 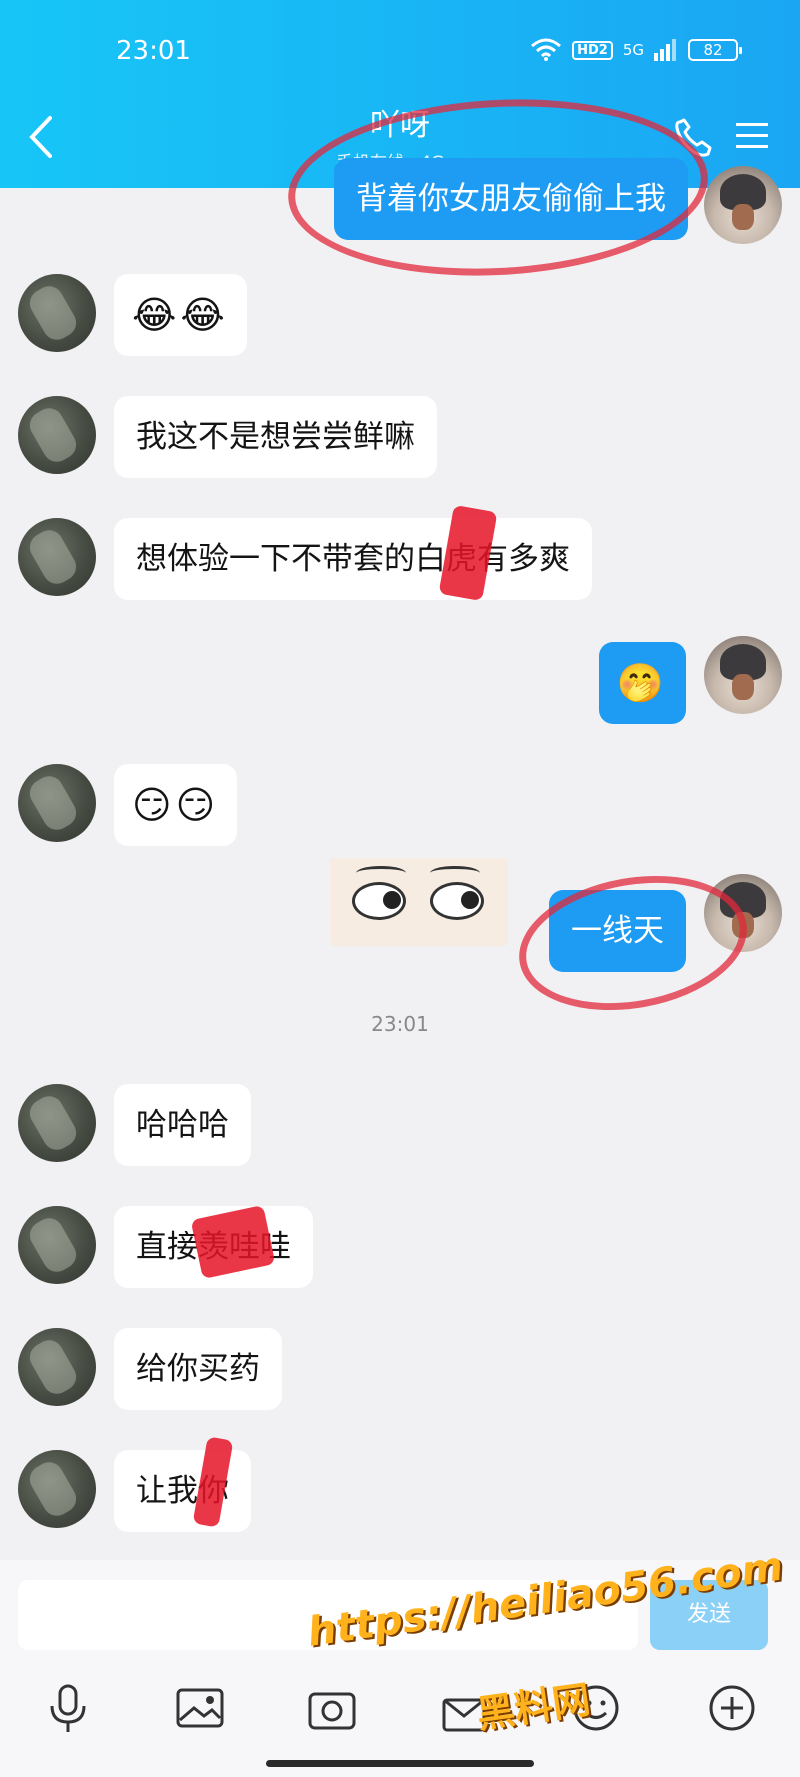 I want to click on message-row: 直接羡哇哇, so click(x=400, y=1247).